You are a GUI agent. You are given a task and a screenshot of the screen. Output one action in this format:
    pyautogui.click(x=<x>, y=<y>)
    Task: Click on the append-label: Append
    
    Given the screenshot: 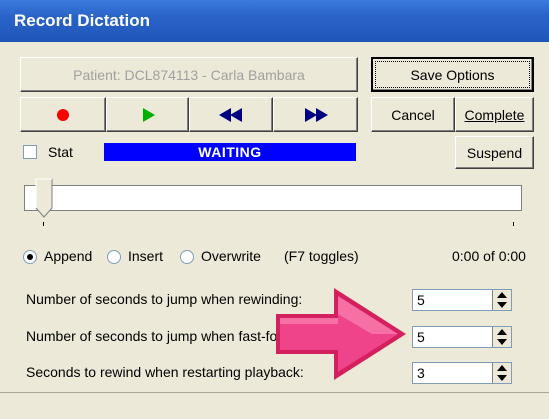 What is the action you would take?
    pyautogui.click(x=68, y=256)
    